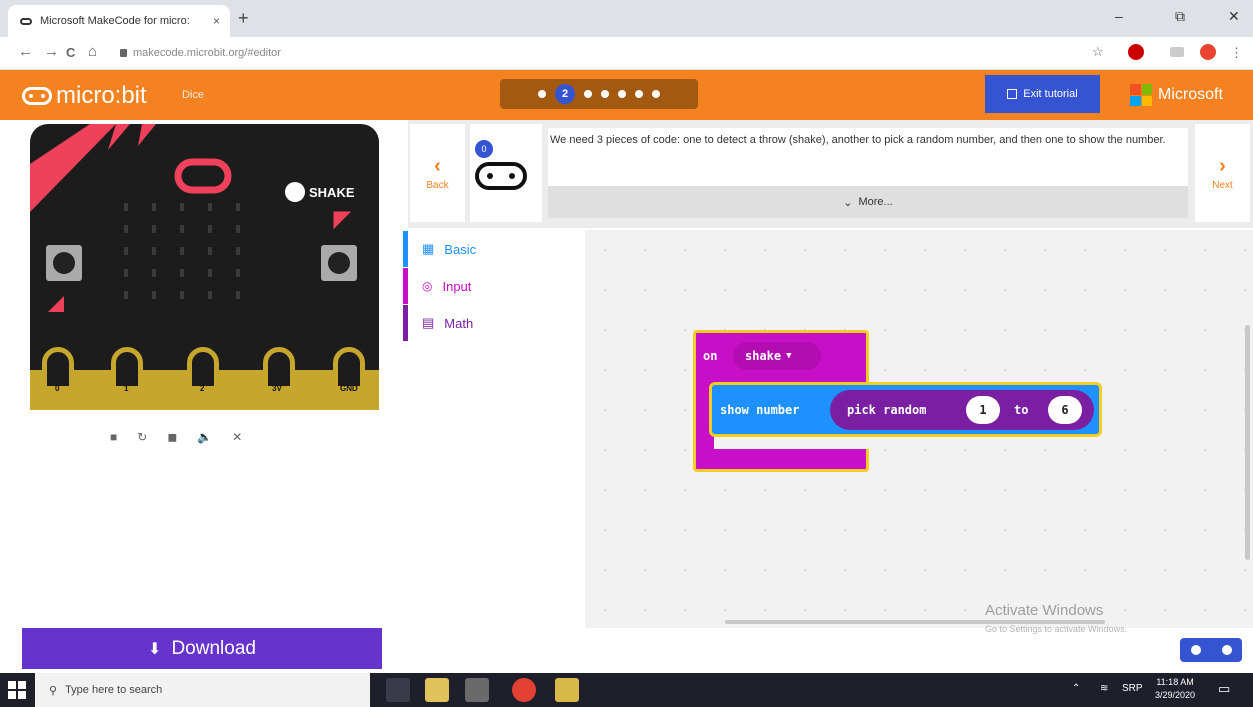  What do you see at coordinates (1021, 410) in the screenshot?
I see `to-label: to` at bounding box center [1021, 410].